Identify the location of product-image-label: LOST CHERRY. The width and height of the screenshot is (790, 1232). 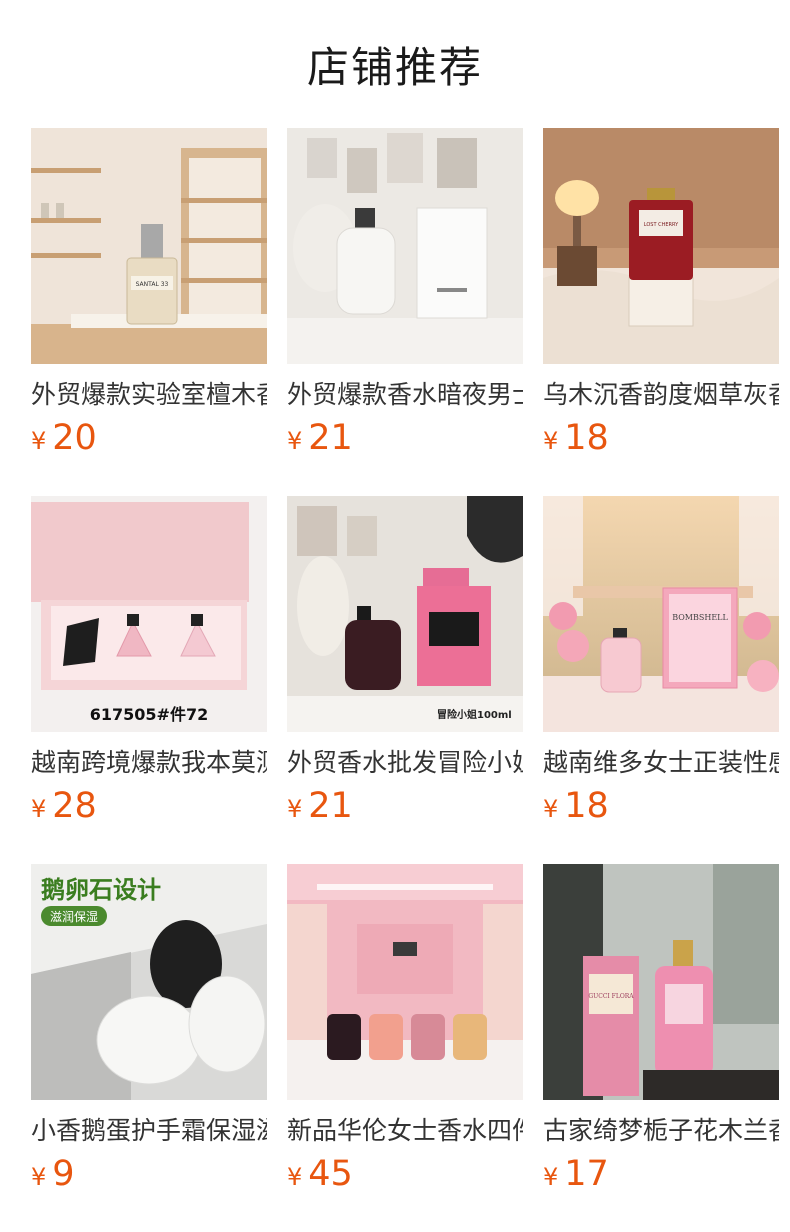
(661, 225).